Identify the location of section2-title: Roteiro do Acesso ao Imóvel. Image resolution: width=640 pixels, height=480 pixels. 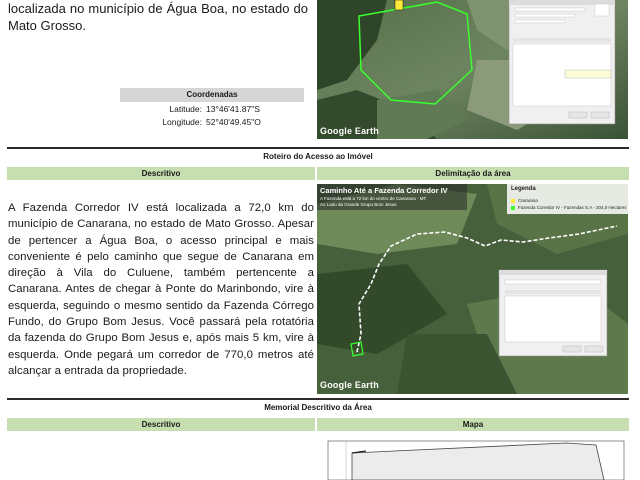
(318, 157).